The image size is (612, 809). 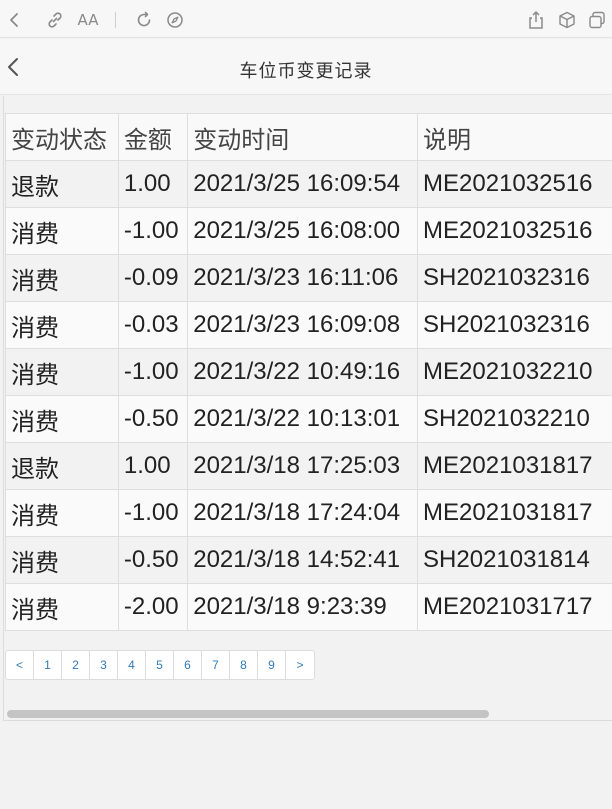 What do you see at coordinates (303, 560) in the screenshot?
I see `cell-time: 2021/3/18 14:52:41` at bounding box center [303, 560].